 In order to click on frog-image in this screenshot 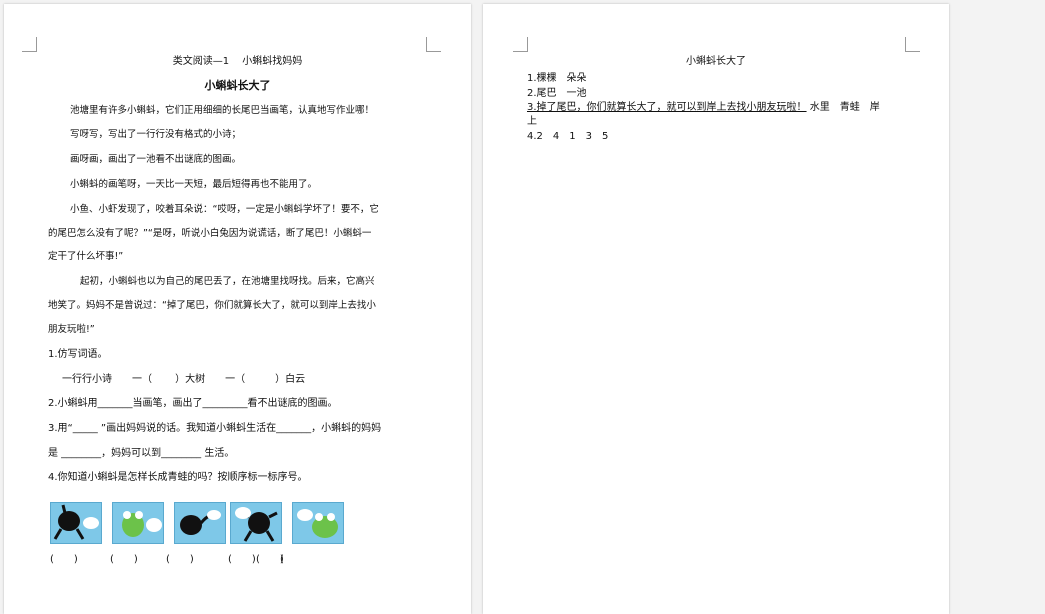, I will do `click(318, 523)`.